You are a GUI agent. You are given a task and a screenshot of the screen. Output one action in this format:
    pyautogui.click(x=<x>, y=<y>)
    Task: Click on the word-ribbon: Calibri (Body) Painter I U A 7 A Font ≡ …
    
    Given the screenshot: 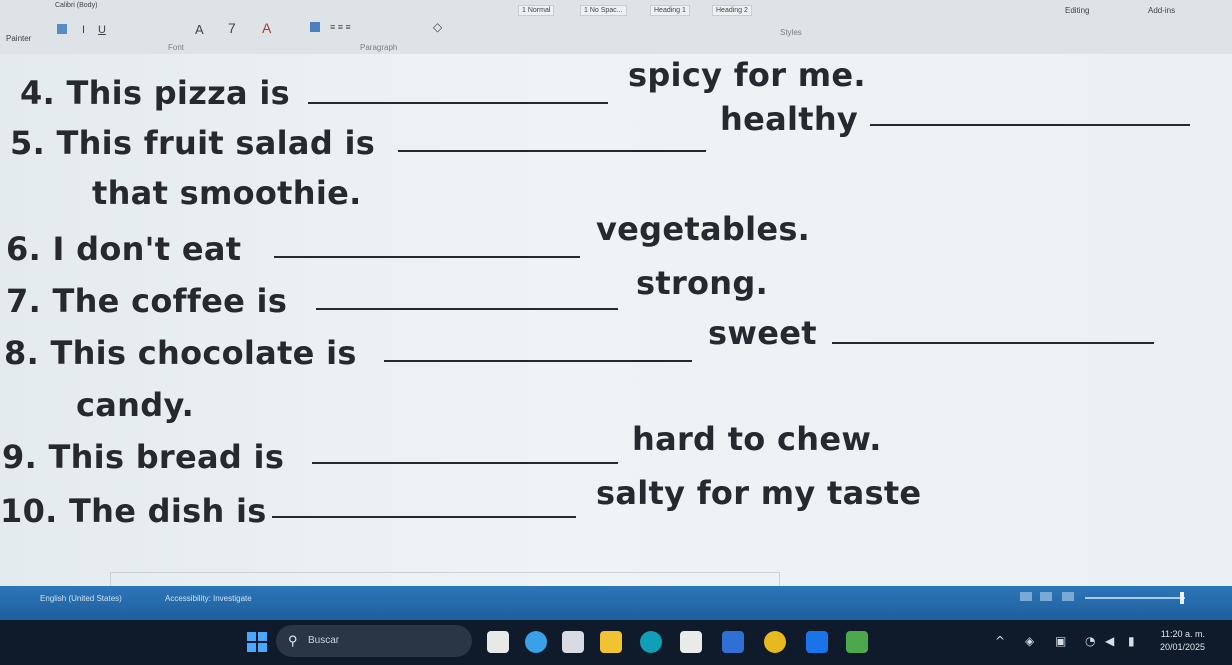 What is the action you would take?
    pyautogui.click(x=616, y=27)
    